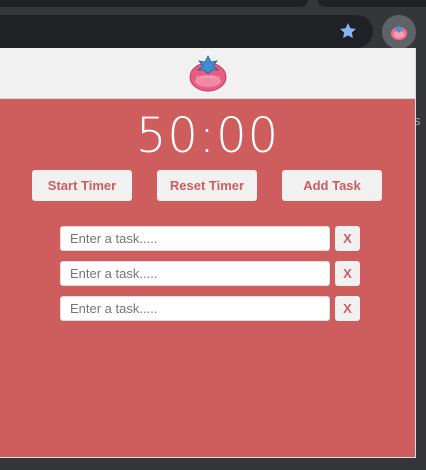 The image size is (426, 470). Describe the element at coordinates (82, 185) in the screenshot. I see `start-timer-button: Start Timer` at that location.